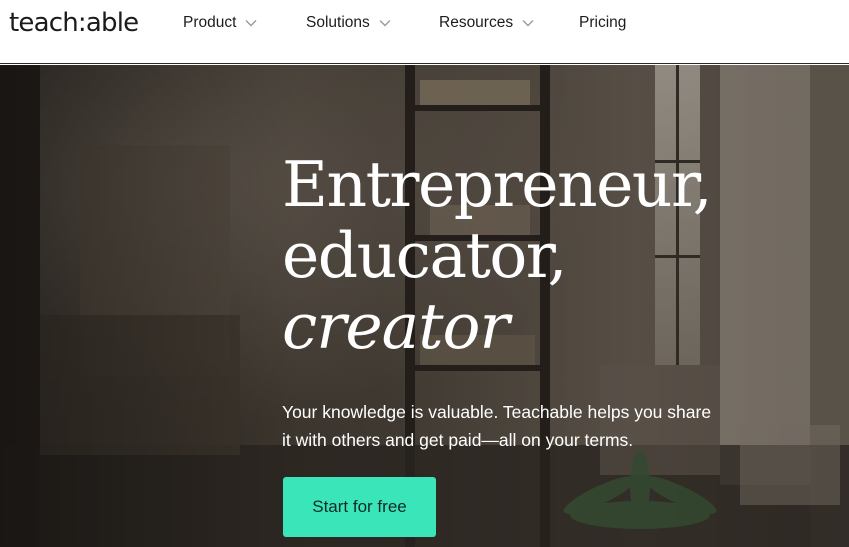 This screenshot has width=849, height=547. I want to click on nav-item-label: Pricing, so click(603, 22).